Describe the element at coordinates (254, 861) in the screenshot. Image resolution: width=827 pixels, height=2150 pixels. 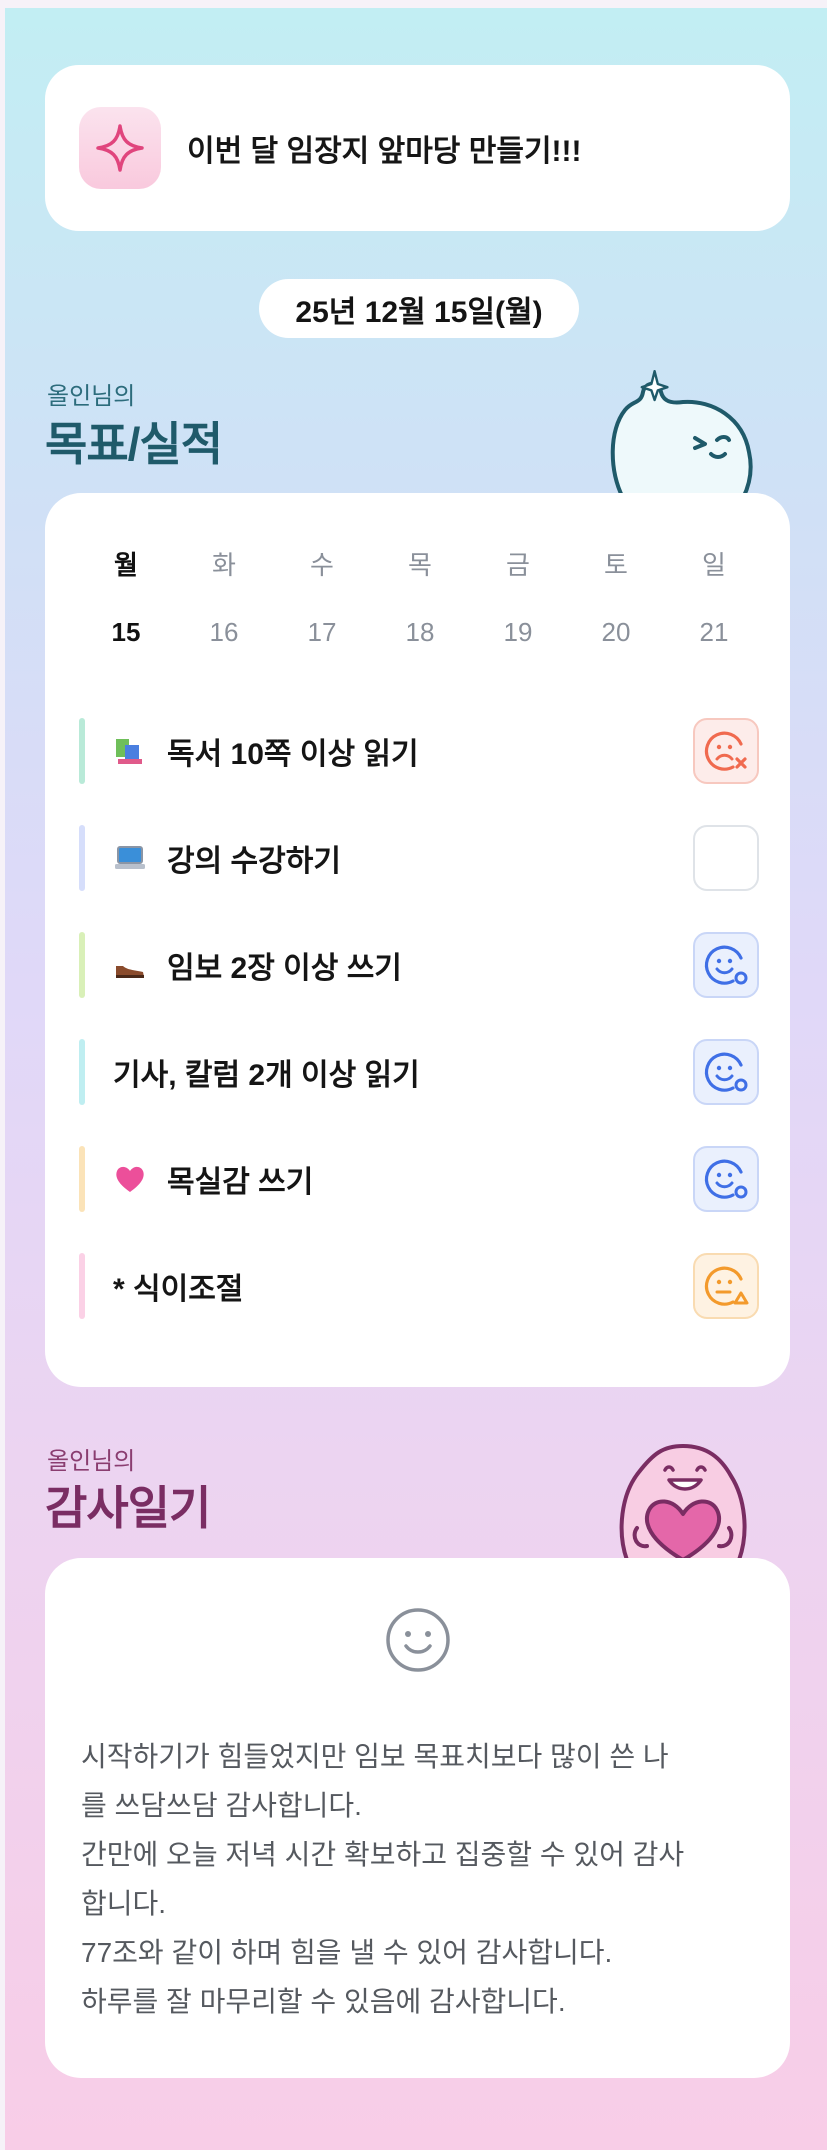
I see `goal-label: 강의 수강하기` at that location.